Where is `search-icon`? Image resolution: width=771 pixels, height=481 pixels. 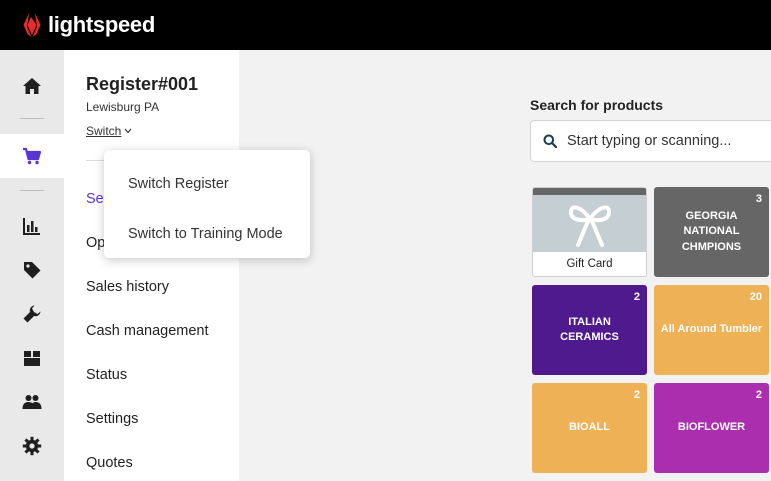 search-icon is located at coordinates (550, 141).